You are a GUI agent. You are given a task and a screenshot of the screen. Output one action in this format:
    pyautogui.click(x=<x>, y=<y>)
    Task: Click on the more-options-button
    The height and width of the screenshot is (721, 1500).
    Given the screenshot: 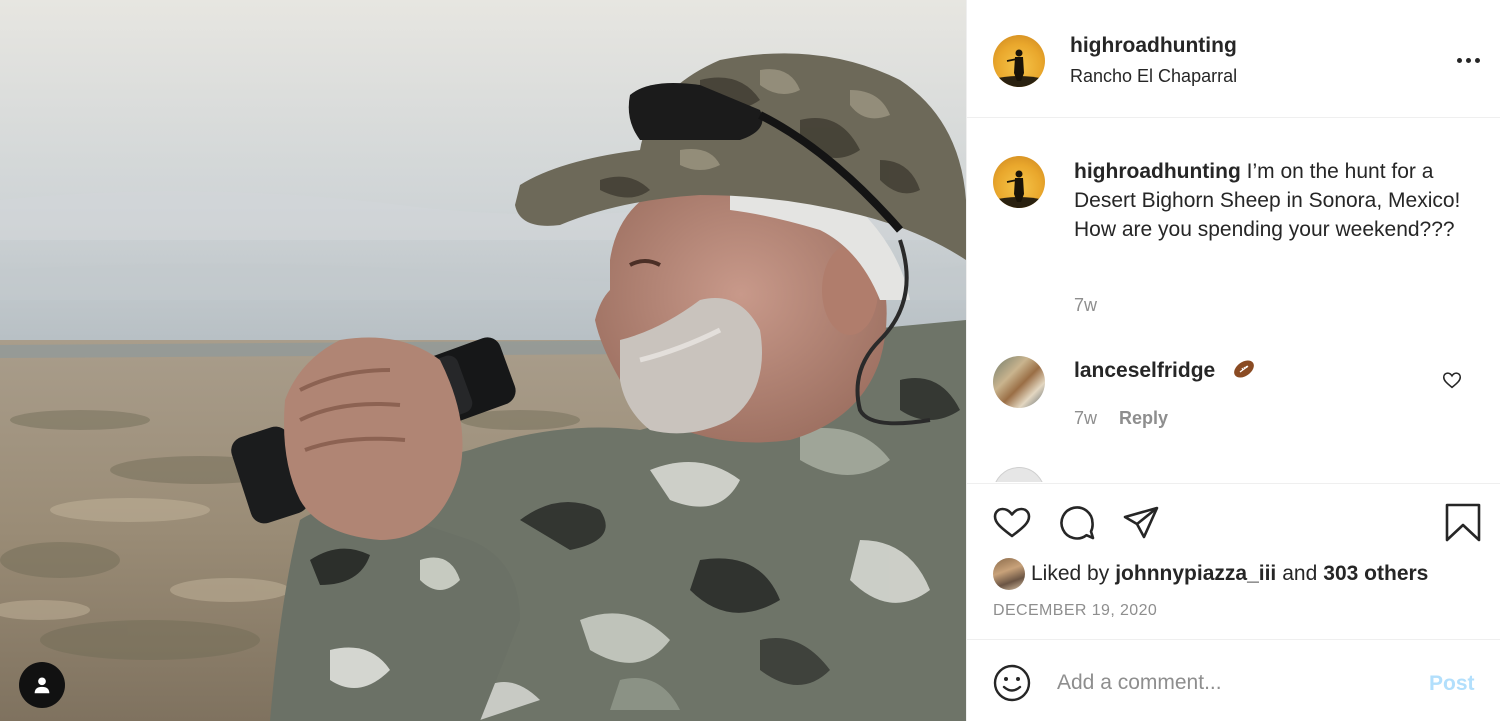 What is the action you would take?
    pyautogui.click(x=1468, y=60)
    